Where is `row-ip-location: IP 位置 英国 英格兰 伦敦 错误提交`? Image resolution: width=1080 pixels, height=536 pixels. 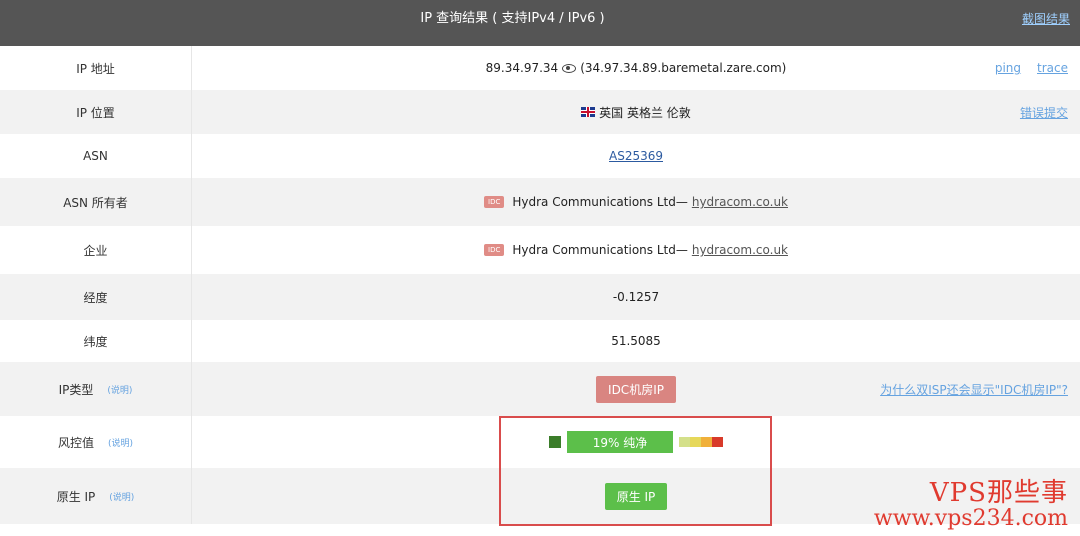
row-ip-location: IP 位置 英国 英格兰 伦敦 错误提交 is located at coordinates (540, 112).